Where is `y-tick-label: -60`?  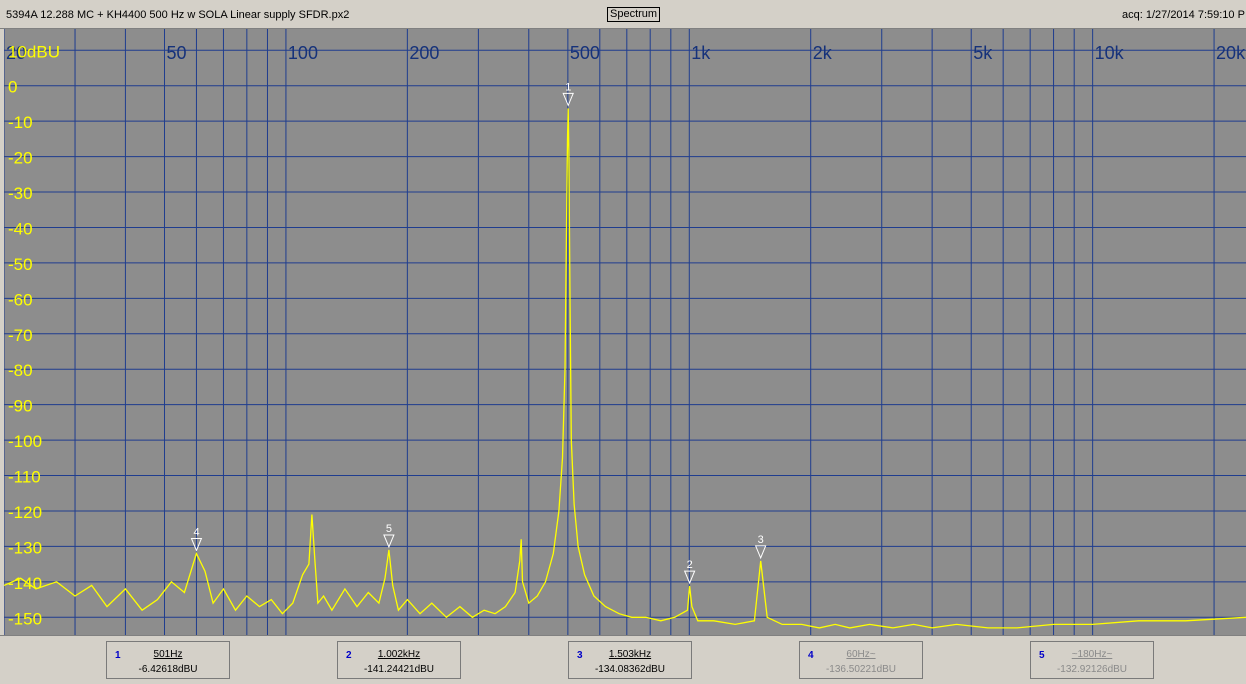 y-tick-label: -60 is located at coordinates (20, 299).